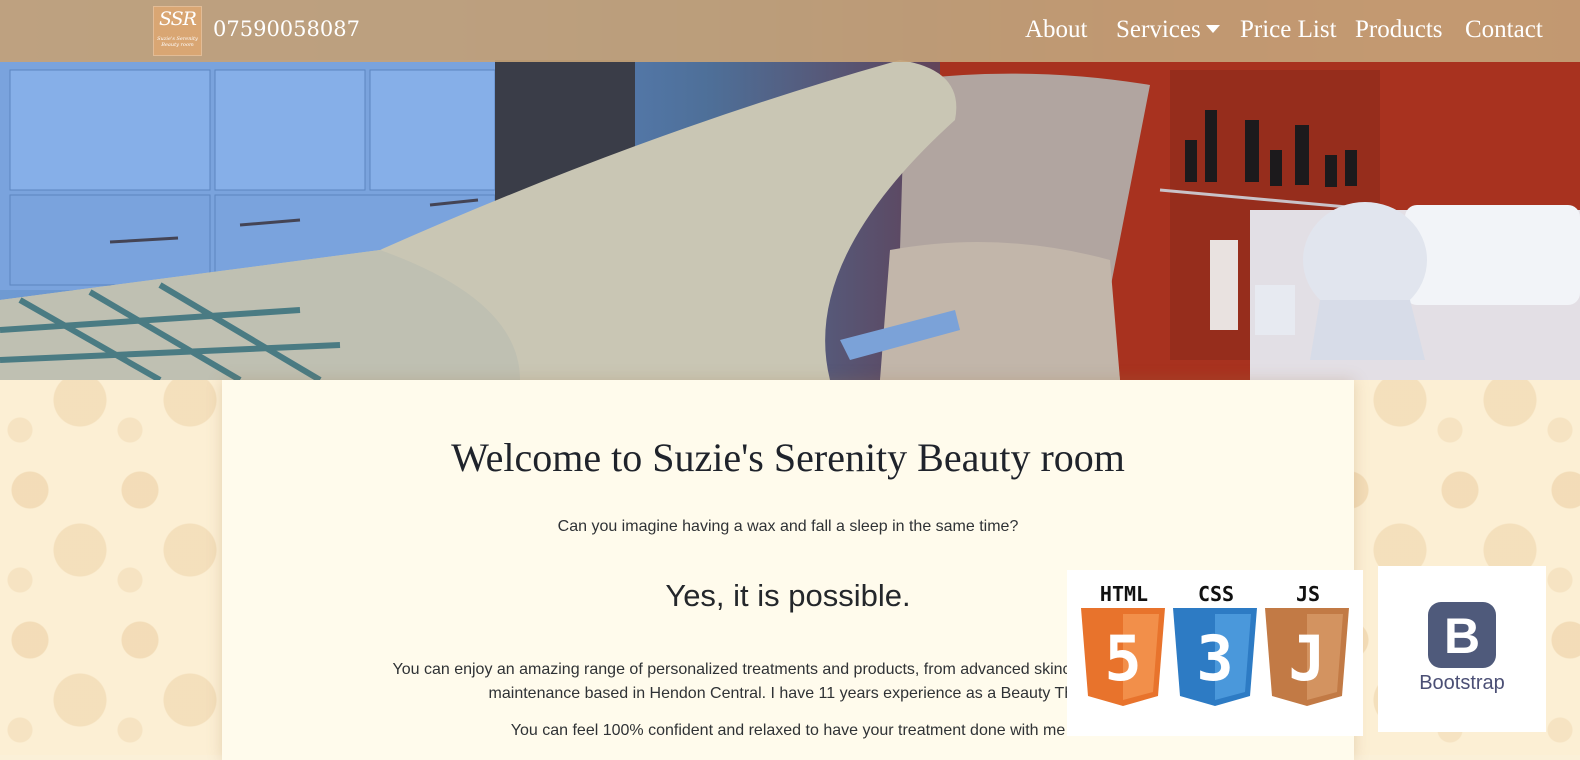 This screenshot has height=760, width=1580. I want to click on nav-price-list: Price List, so click(1288, 30).